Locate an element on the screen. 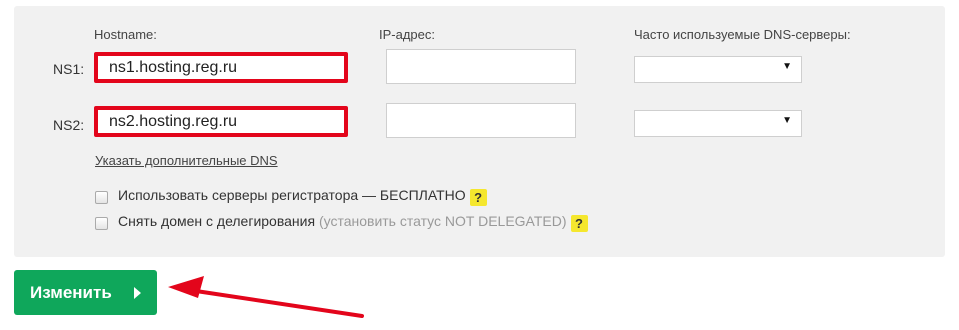  annotation-arrow-icon is located at coordinates (266, 297).